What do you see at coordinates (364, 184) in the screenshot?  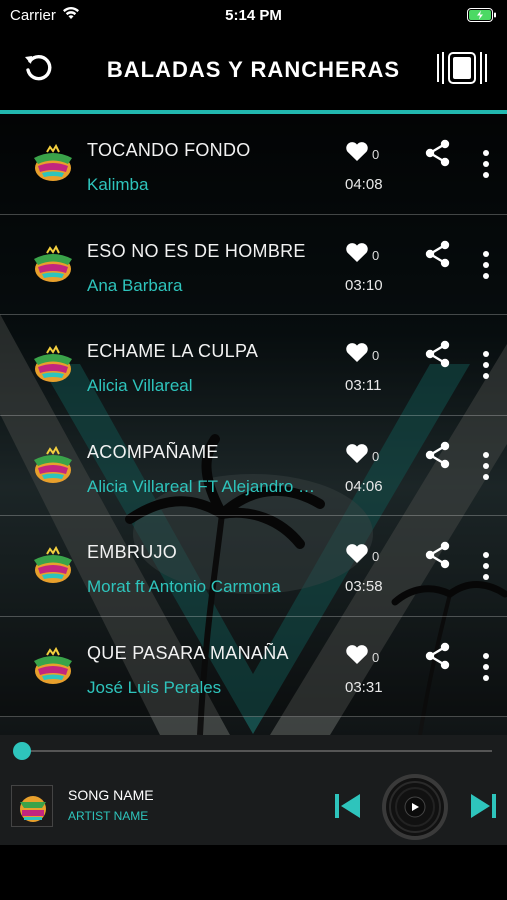 I see `song-duration: 04:08` at bounding box center [364, 184].